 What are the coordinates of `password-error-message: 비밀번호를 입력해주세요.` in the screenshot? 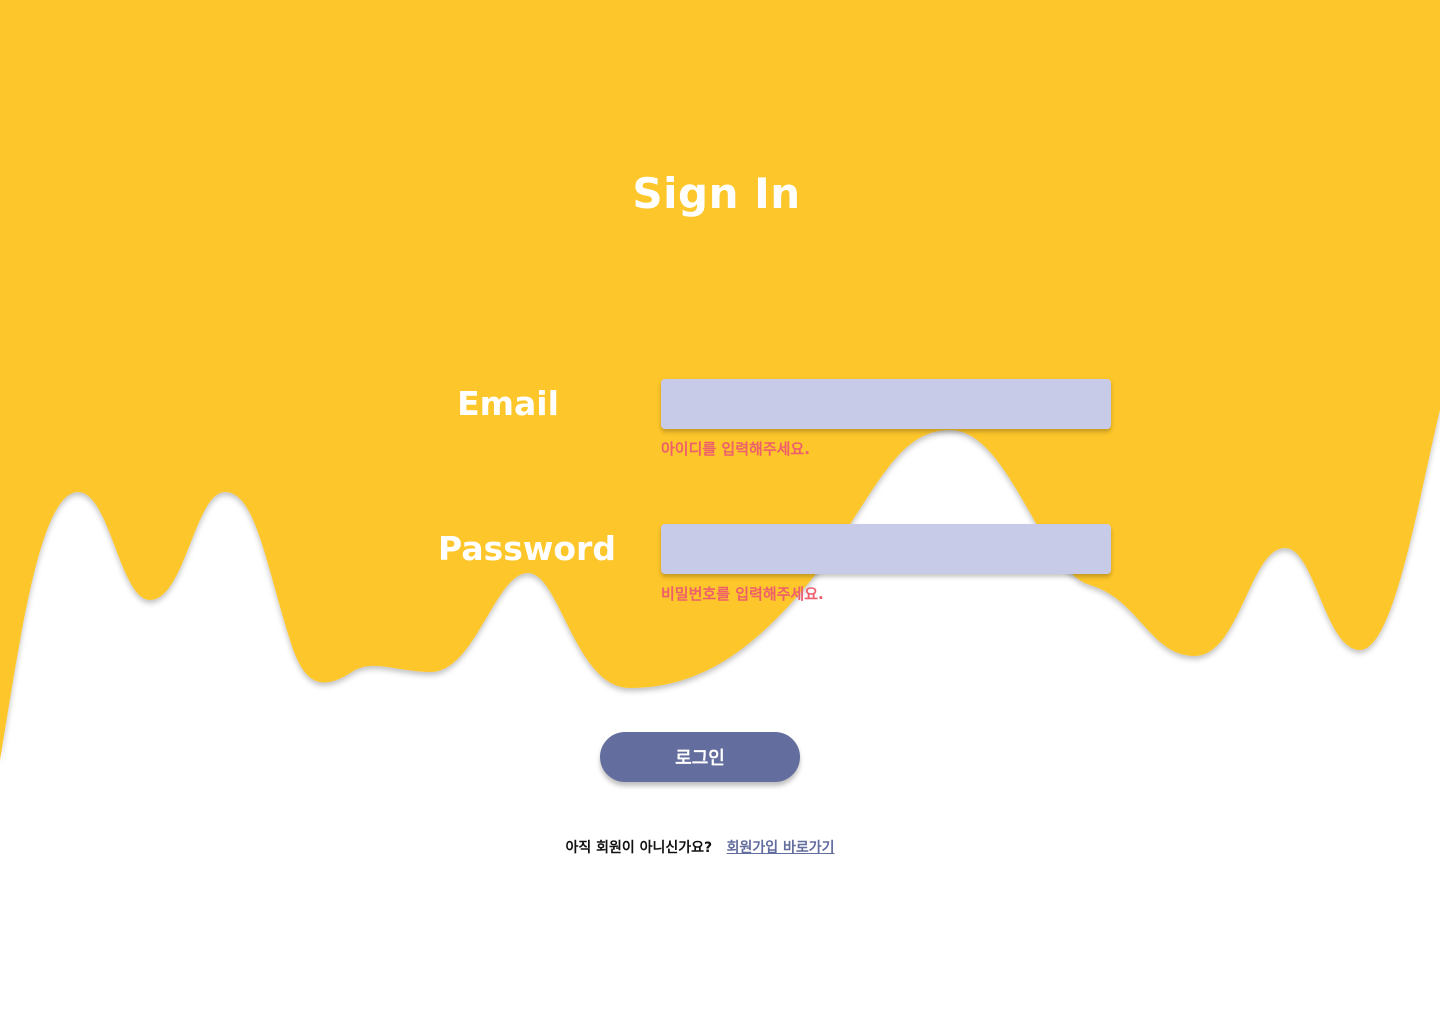 It's located at (742, 594).